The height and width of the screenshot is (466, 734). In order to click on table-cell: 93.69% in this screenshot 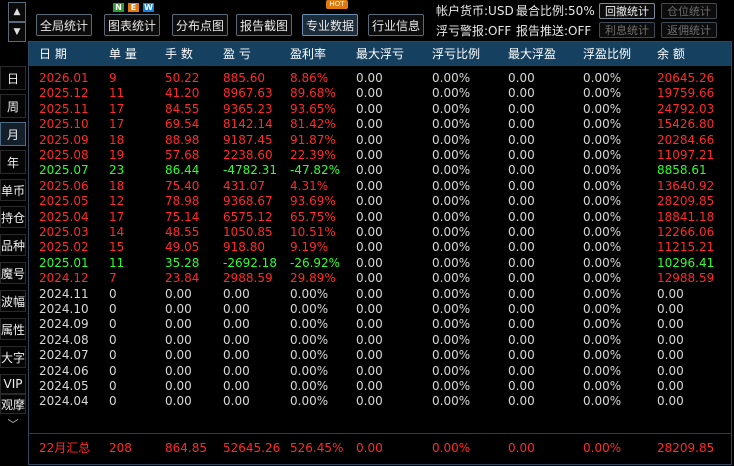, I will do `click(313, 201)`.